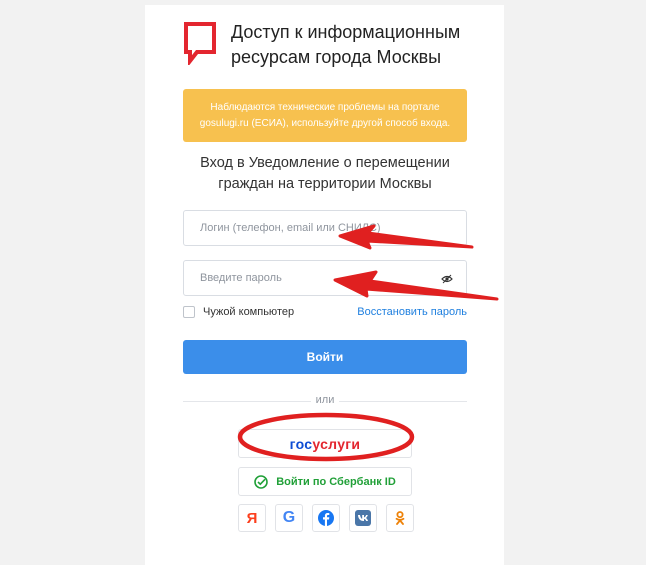  I want to click on gosuslugi-label-part1: гос, so click(301, 443).